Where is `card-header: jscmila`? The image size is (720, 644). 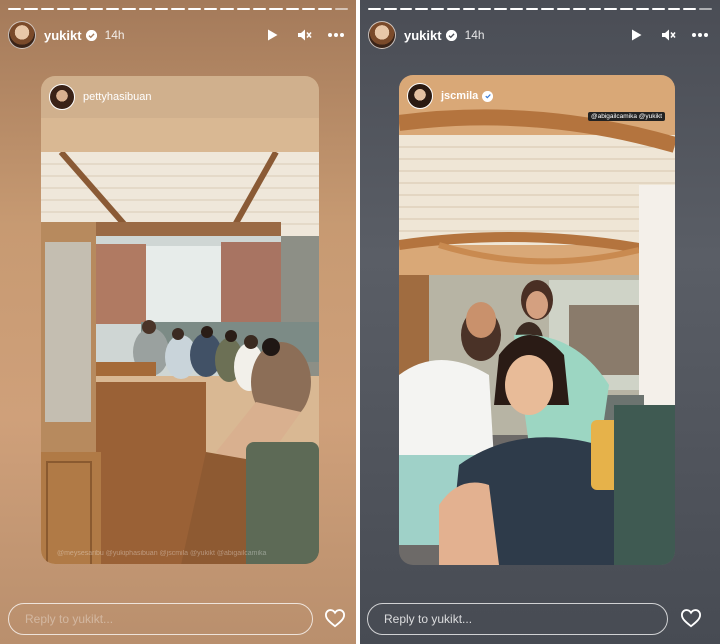
card-header: jscmila is located at coordinates (537, 96).